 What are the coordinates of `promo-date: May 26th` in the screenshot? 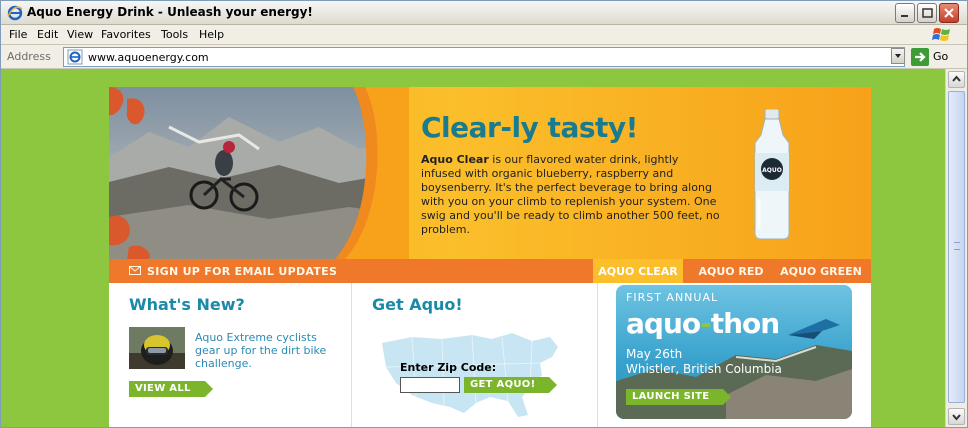 It's located at (654, 354).